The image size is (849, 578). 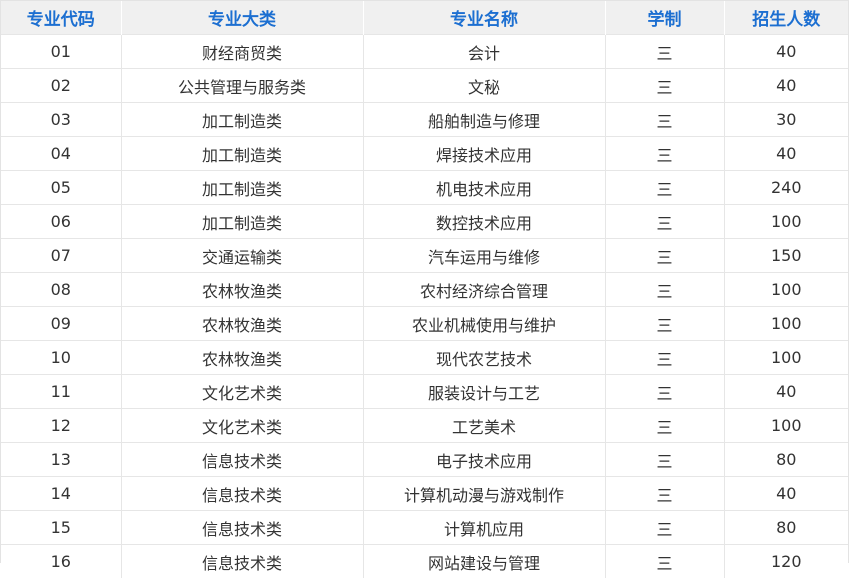 I want to click on cell-enrollment-count: 30, so click(x=786, y=120).